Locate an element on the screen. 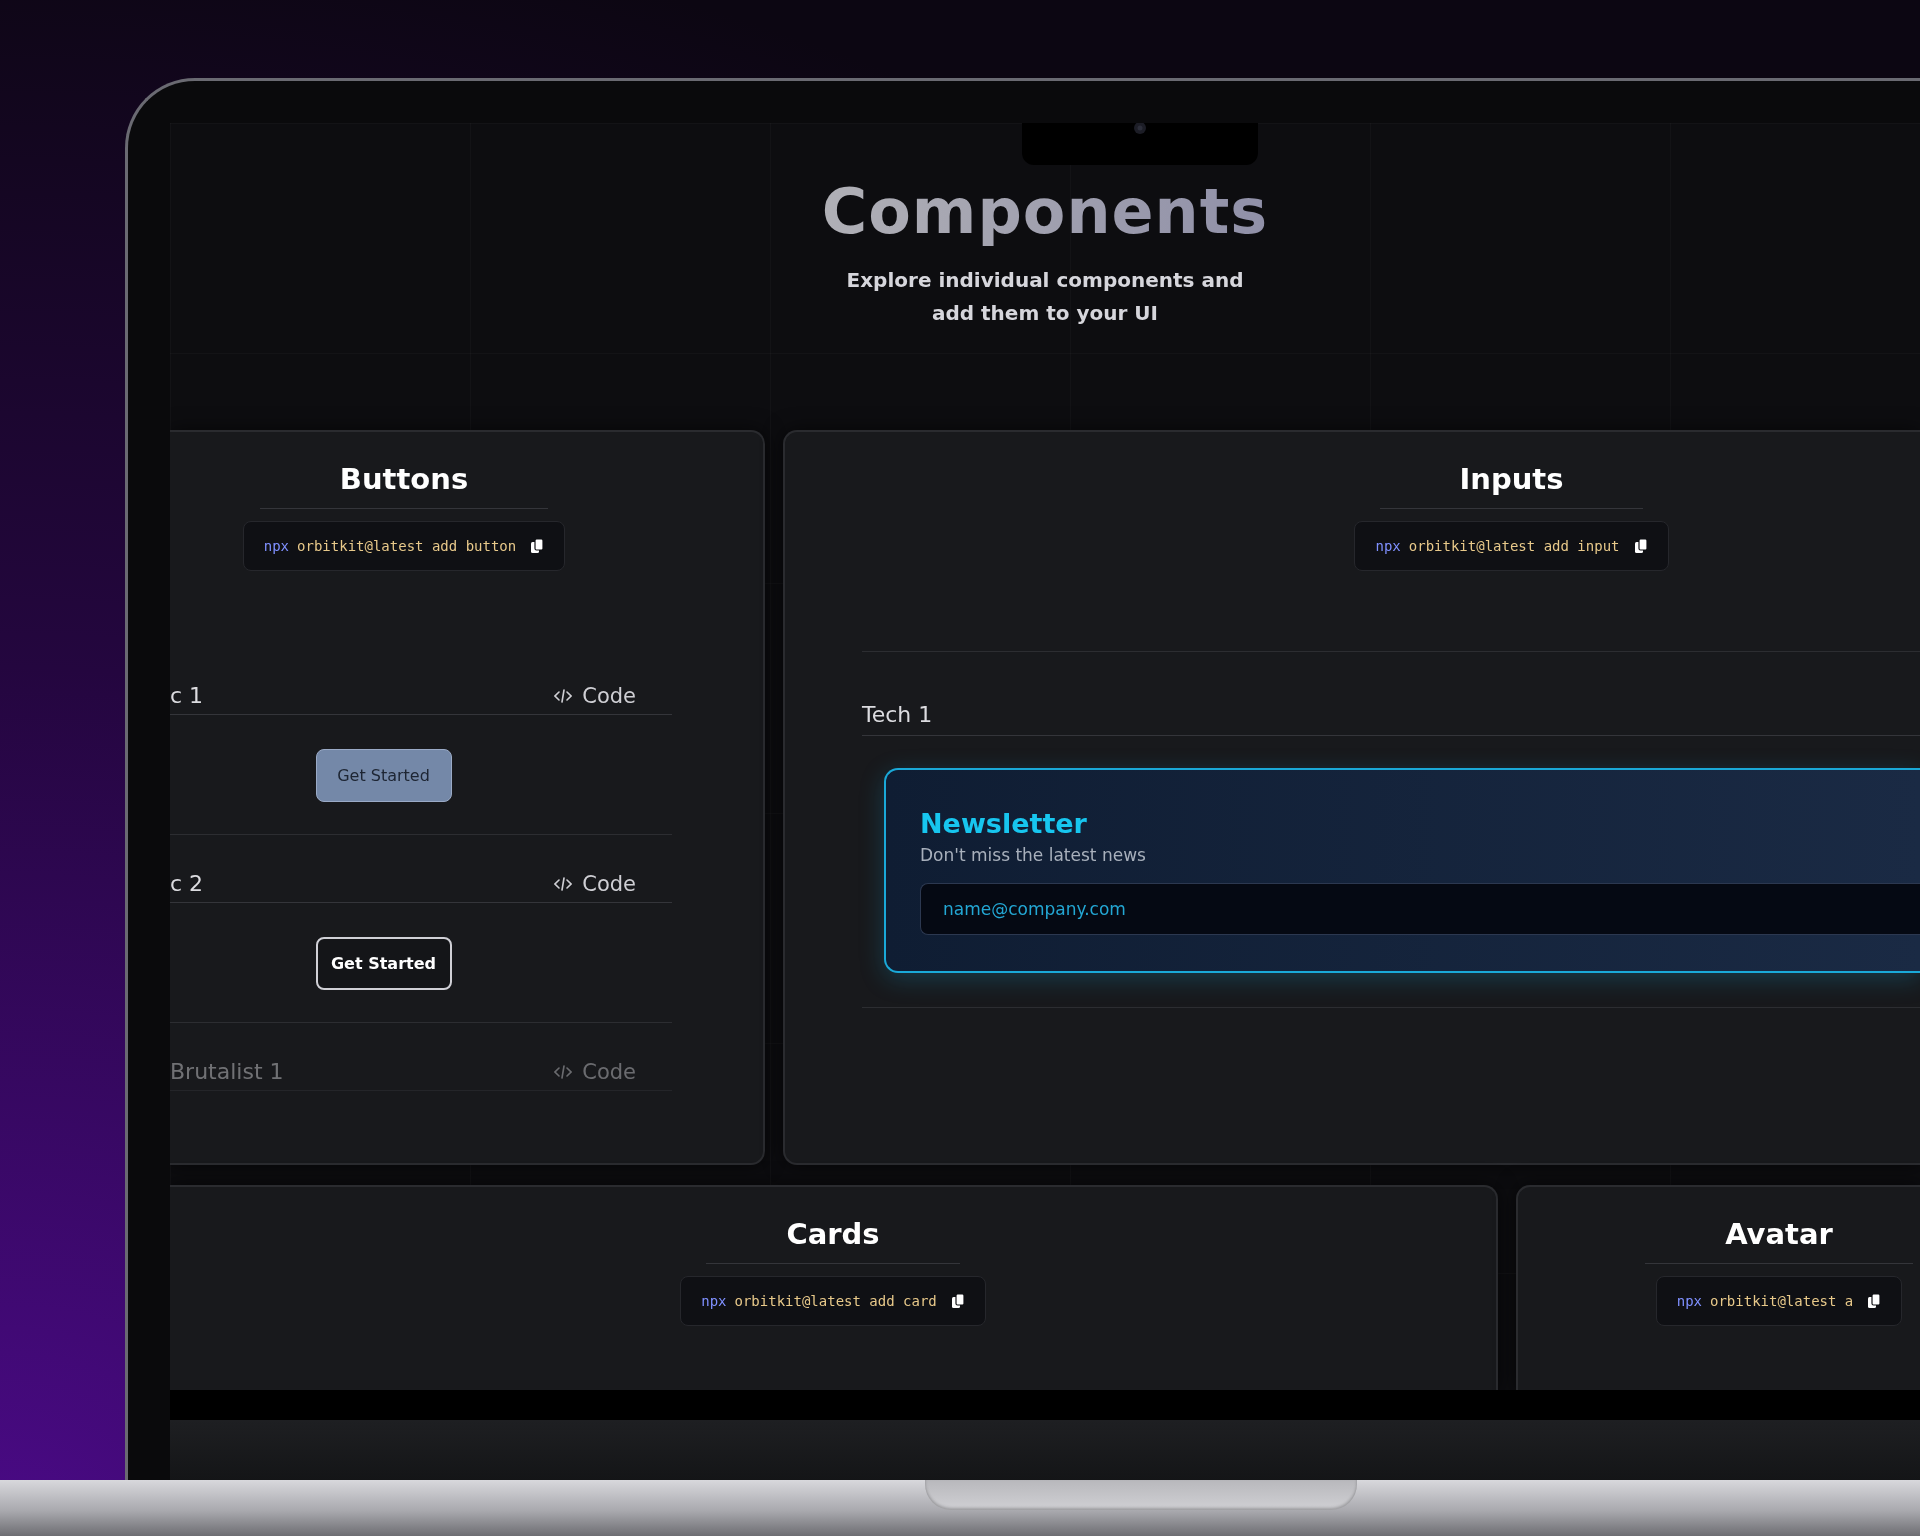 This screenshot has height=1536, width=1920. email-field: name@company.com is located at coordinates (1420, 909).